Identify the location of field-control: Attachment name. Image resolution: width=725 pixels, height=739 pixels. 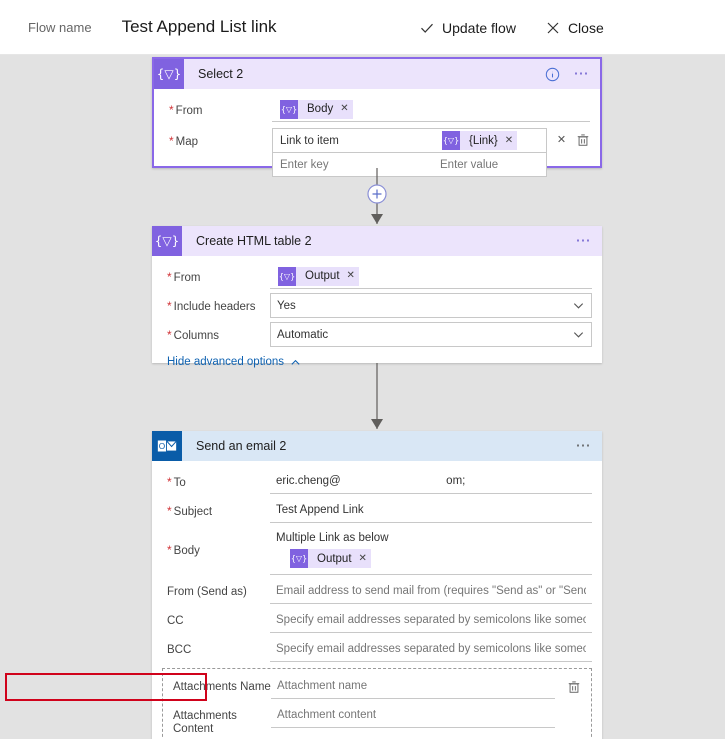
(428, 686).